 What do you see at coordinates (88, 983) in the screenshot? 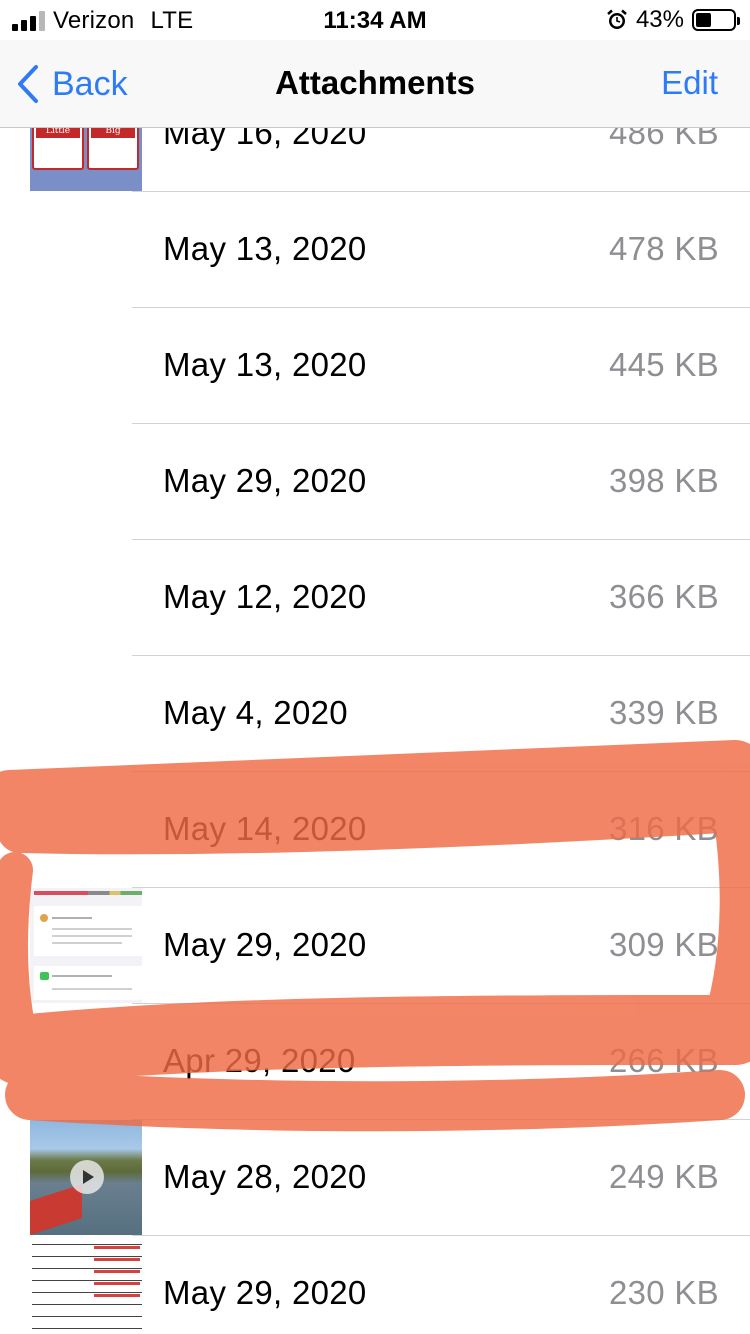
I see `review-attachments-card` at bounding box center [88, 983].